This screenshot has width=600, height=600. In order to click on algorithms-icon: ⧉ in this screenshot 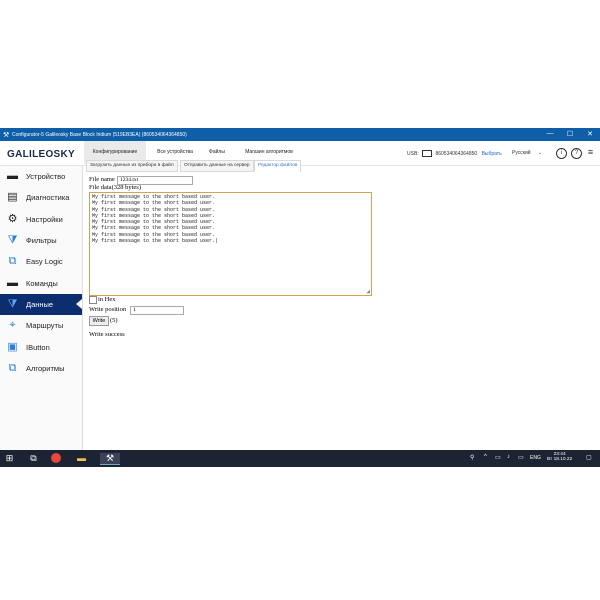, I will do `click(12, 368)`.